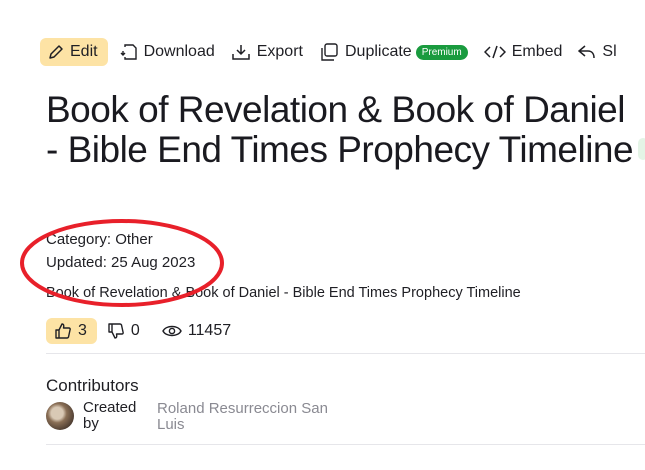  What do you see at coordinates (378, 51) in the screenshot?
I see `duplicate-label: Duplicate` at bounding box center [378, 51].